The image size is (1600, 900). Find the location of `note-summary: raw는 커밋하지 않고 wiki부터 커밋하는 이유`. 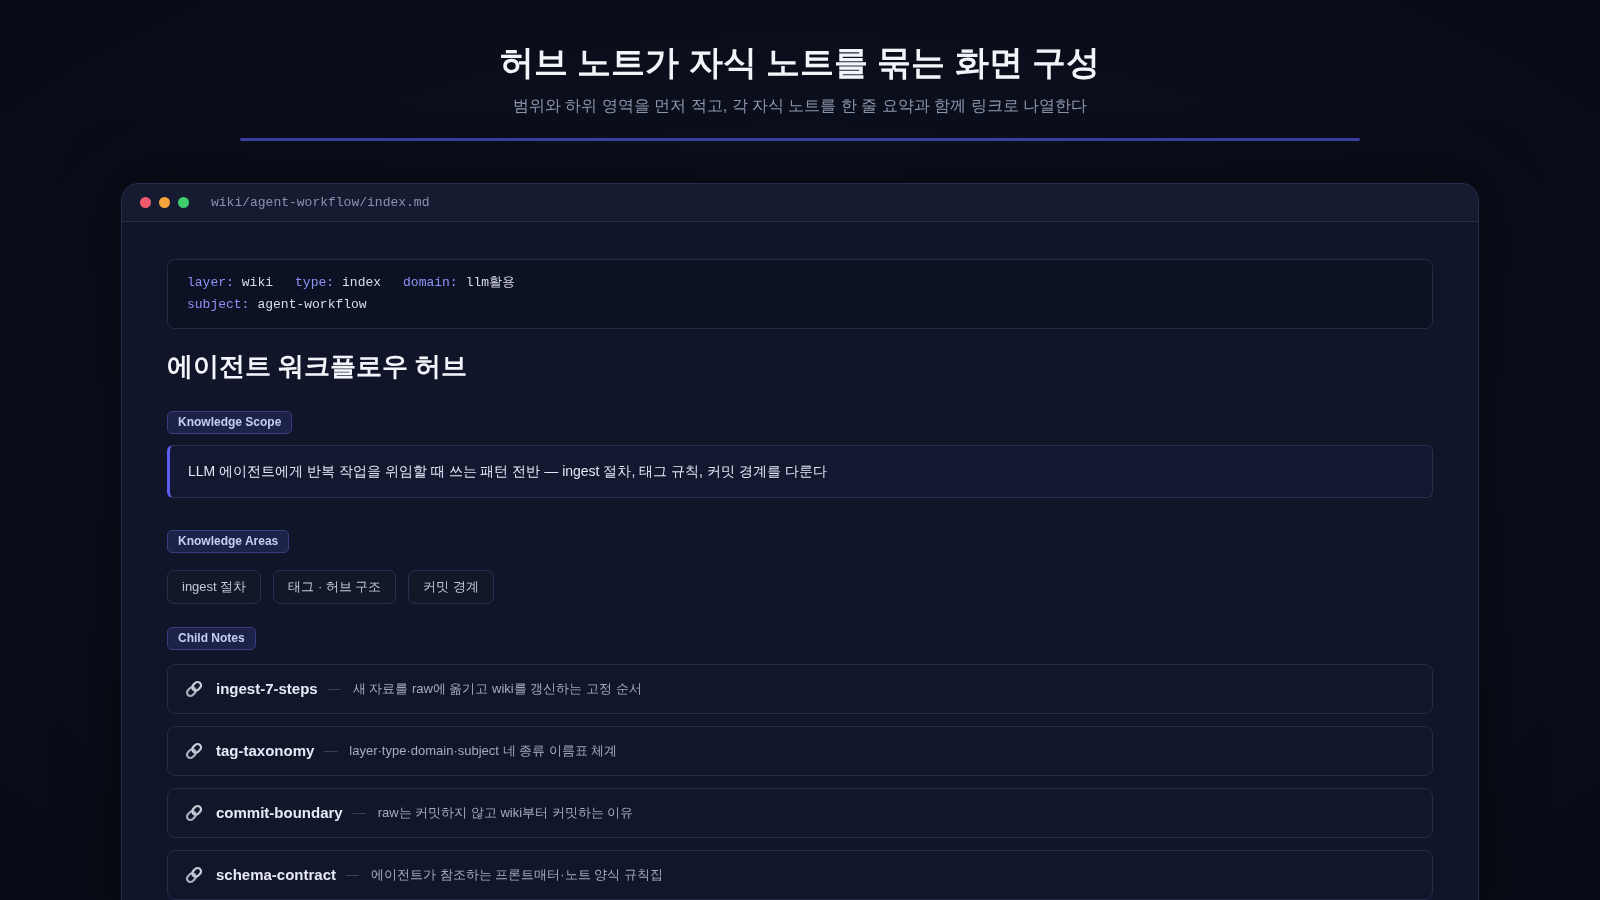

note-summary: raw는 커밋하지 않고 wiki부터 커밋하는 이유 is located at coordinates (505, 813).